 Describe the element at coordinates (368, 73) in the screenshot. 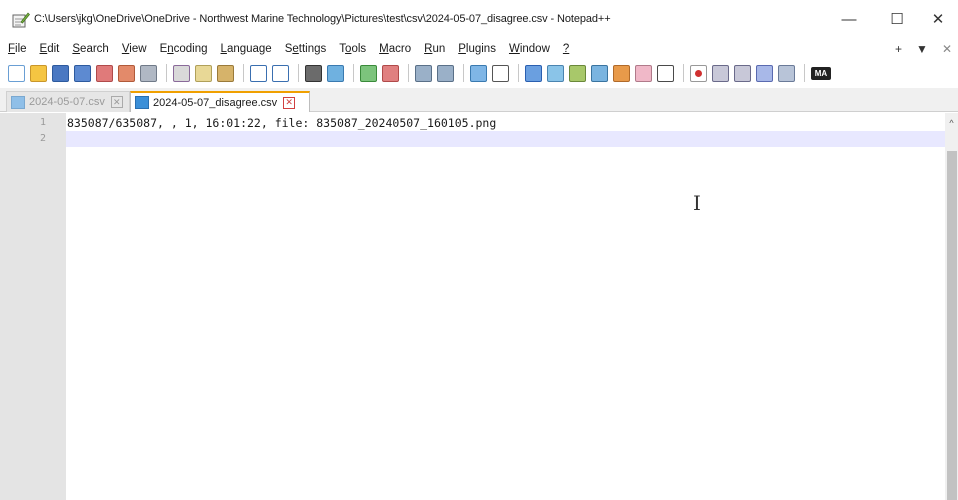

I see `zoom-in-icon` at that location.